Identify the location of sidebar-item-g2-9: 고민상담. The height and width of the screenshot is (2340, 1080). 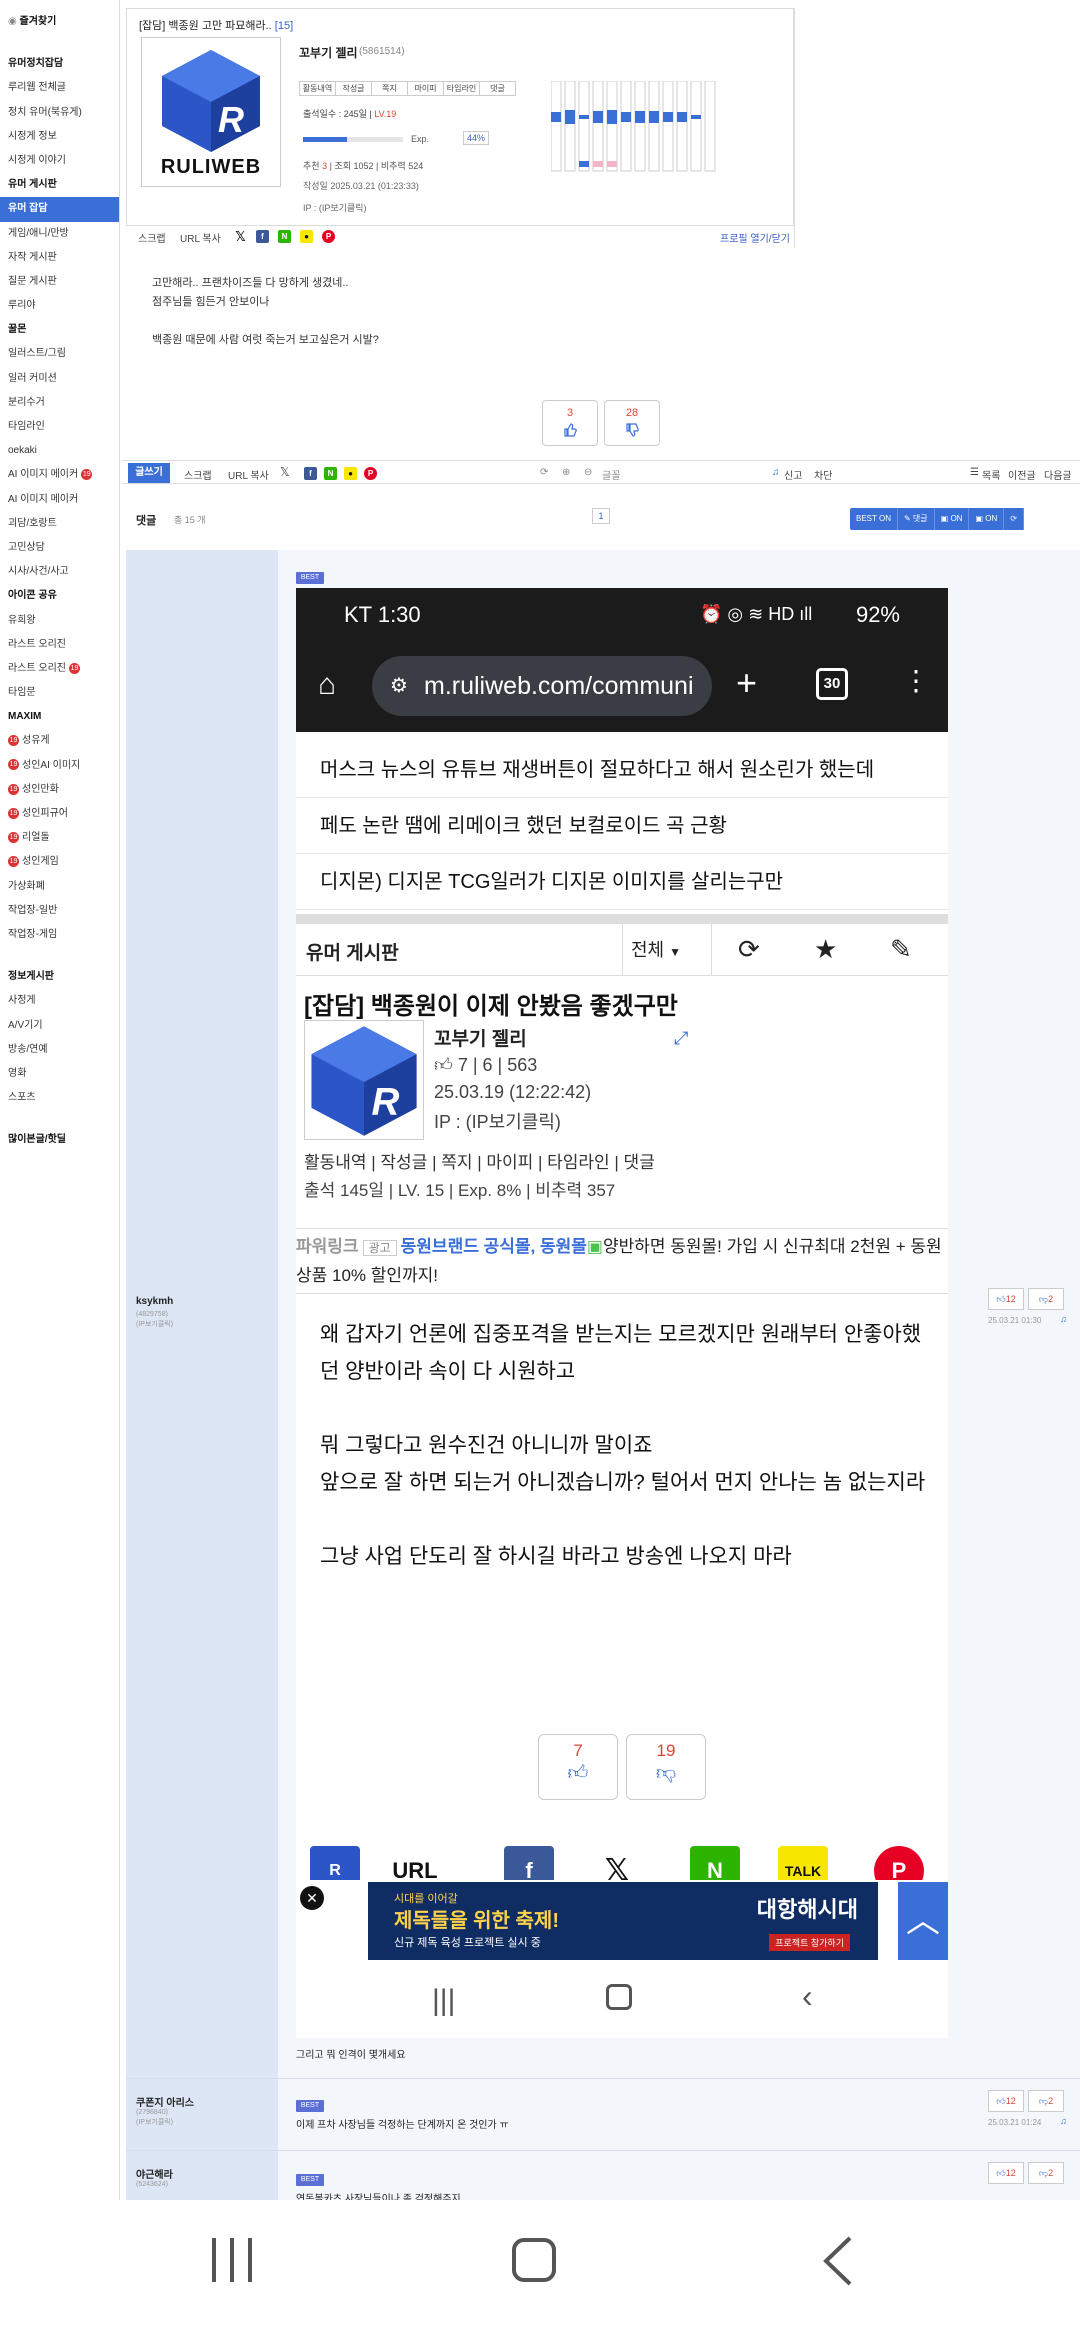
(59, 548).